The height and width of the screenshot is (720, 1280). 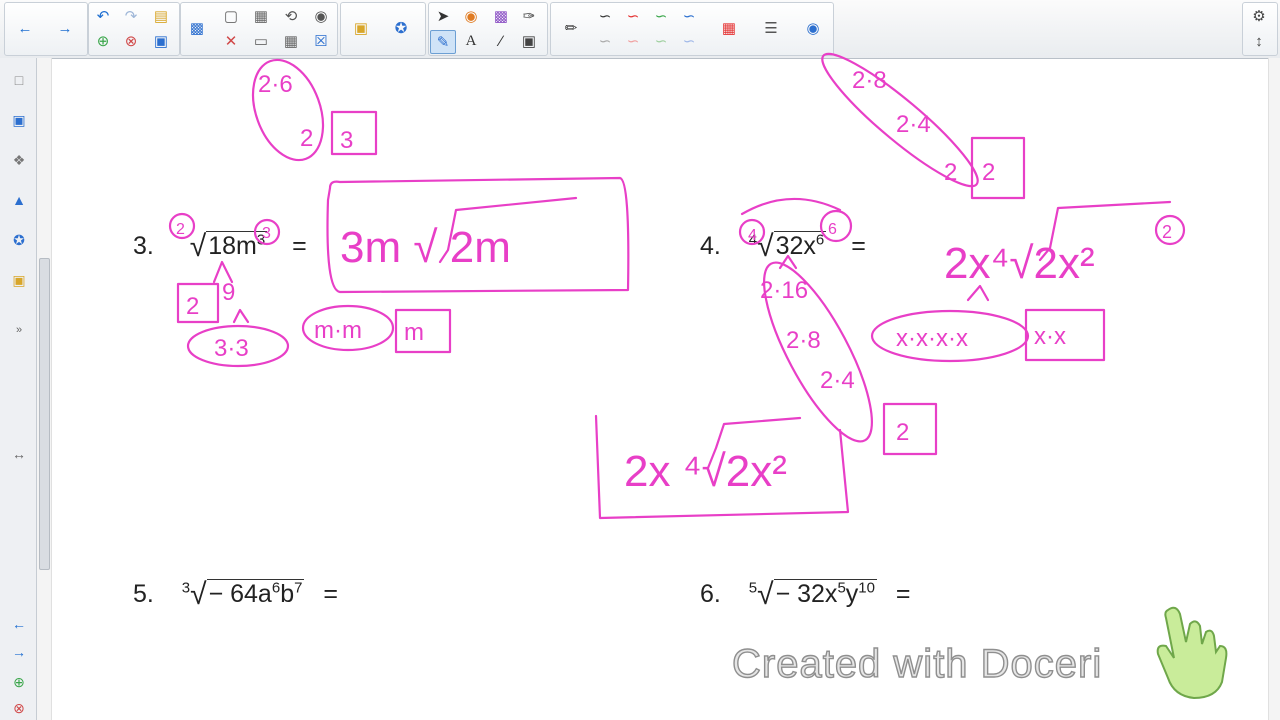 I want to click on gallery-tab-icon: ▣, so click(x=19, y=120).